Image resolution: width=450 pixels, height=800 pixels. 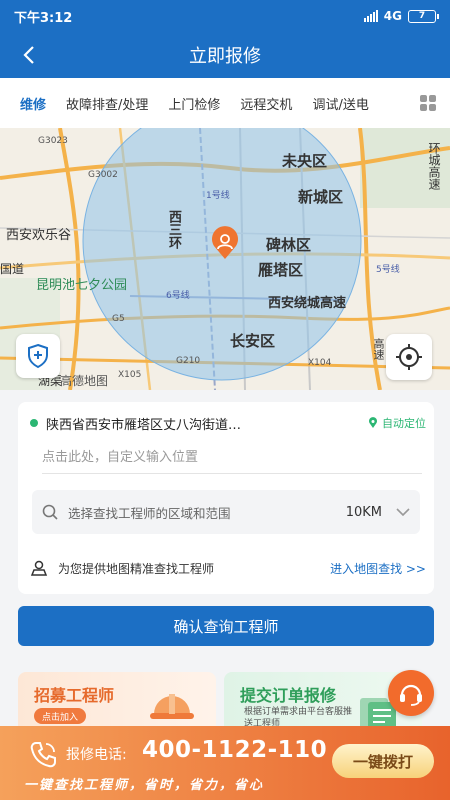 I want to click on map-label-weiyang: 未央区, so click(x=305, y=161).